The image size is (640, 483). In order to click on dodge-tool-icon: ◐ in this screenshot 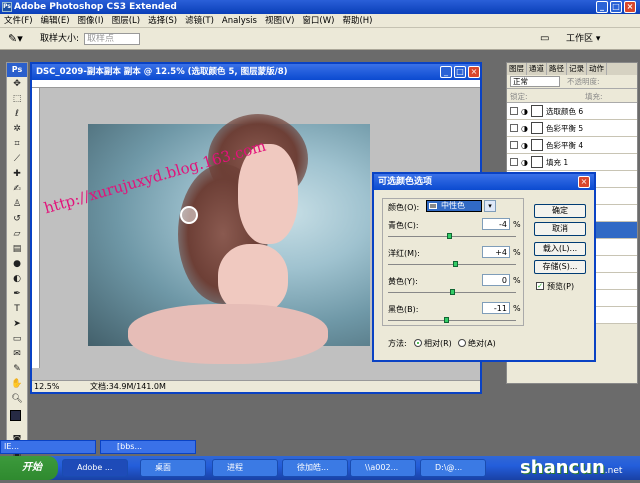, I will do `click(17, 279)`.